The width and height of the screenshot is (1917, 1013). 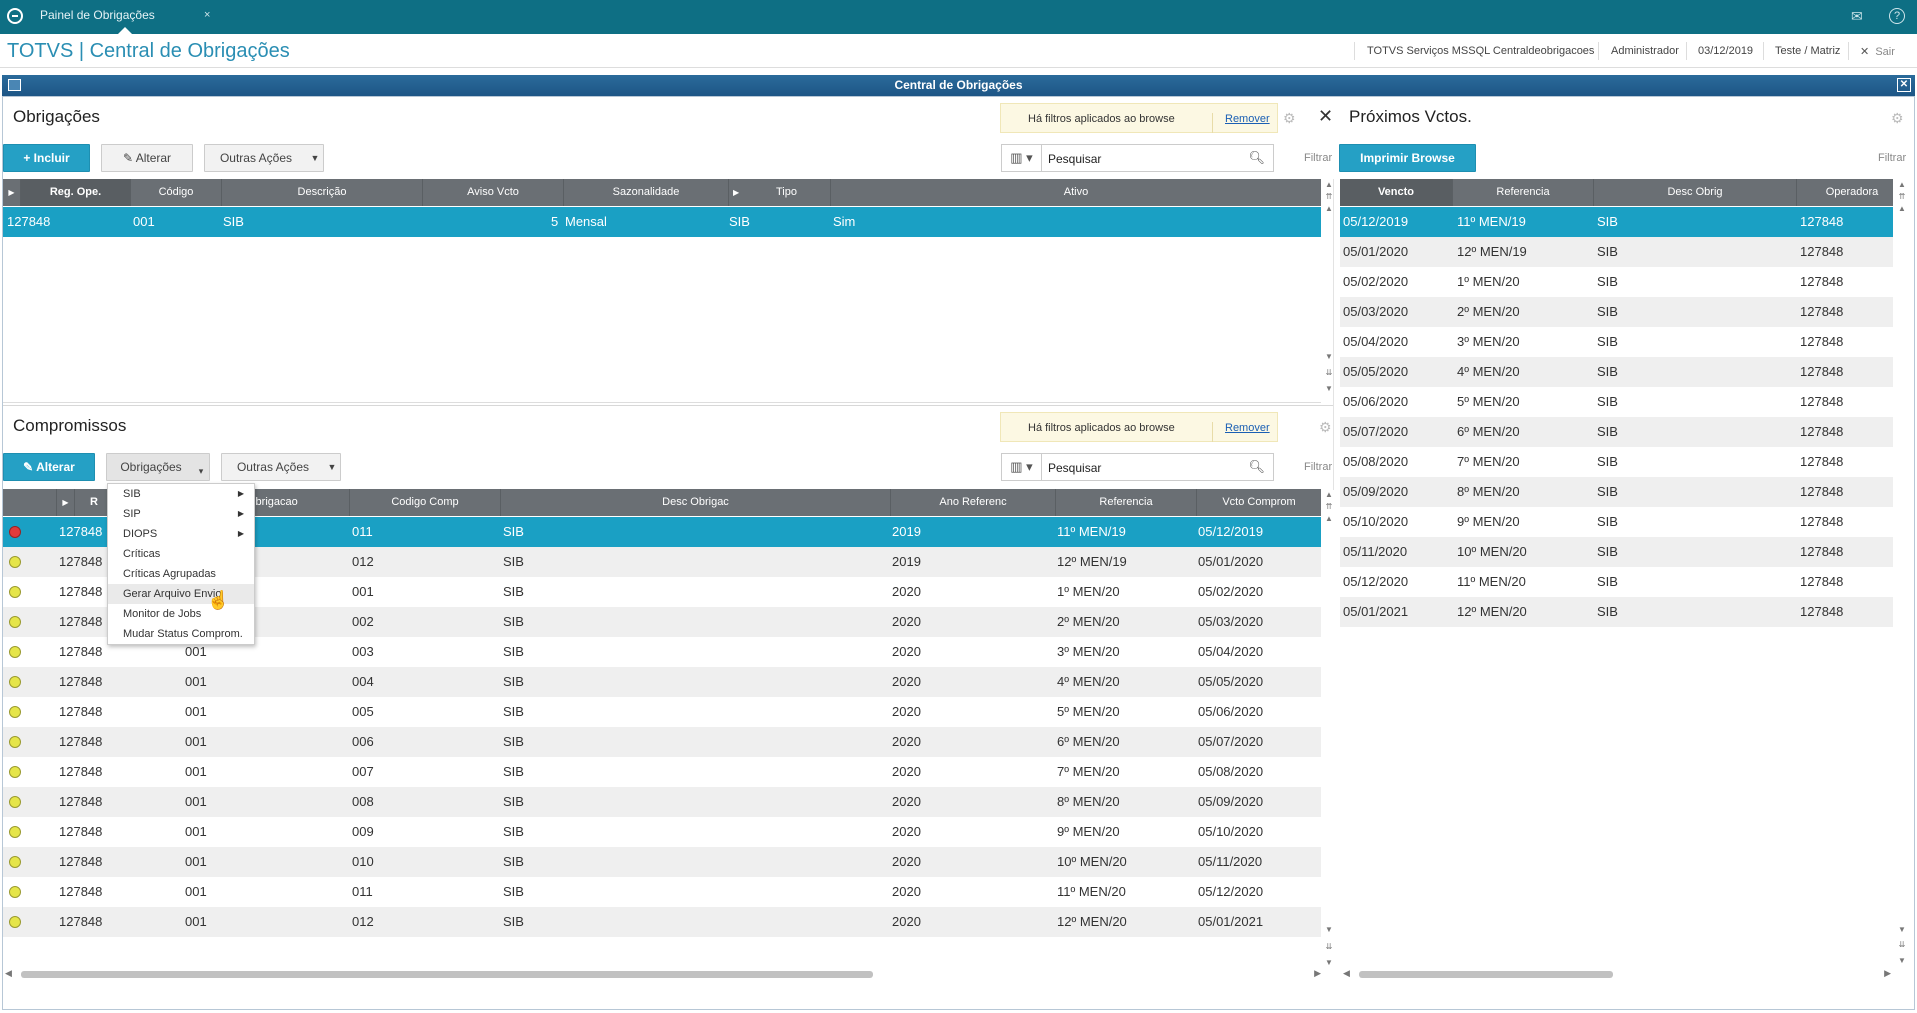 What do you see at coordinates (176, 192) in the screenshot?
I see `col-codigo: Código` at bounding box center [176, 192].